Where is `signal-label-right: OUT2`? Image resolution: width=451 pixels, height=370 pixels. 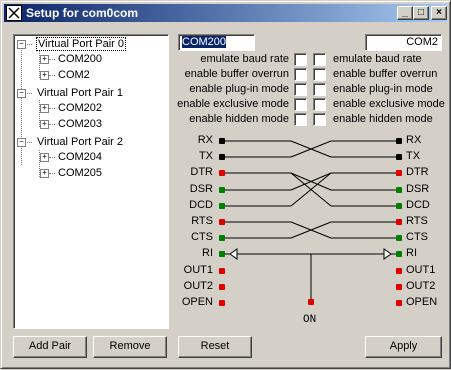
signal-label-right: OUT2 is located at coordinates (421, 286).